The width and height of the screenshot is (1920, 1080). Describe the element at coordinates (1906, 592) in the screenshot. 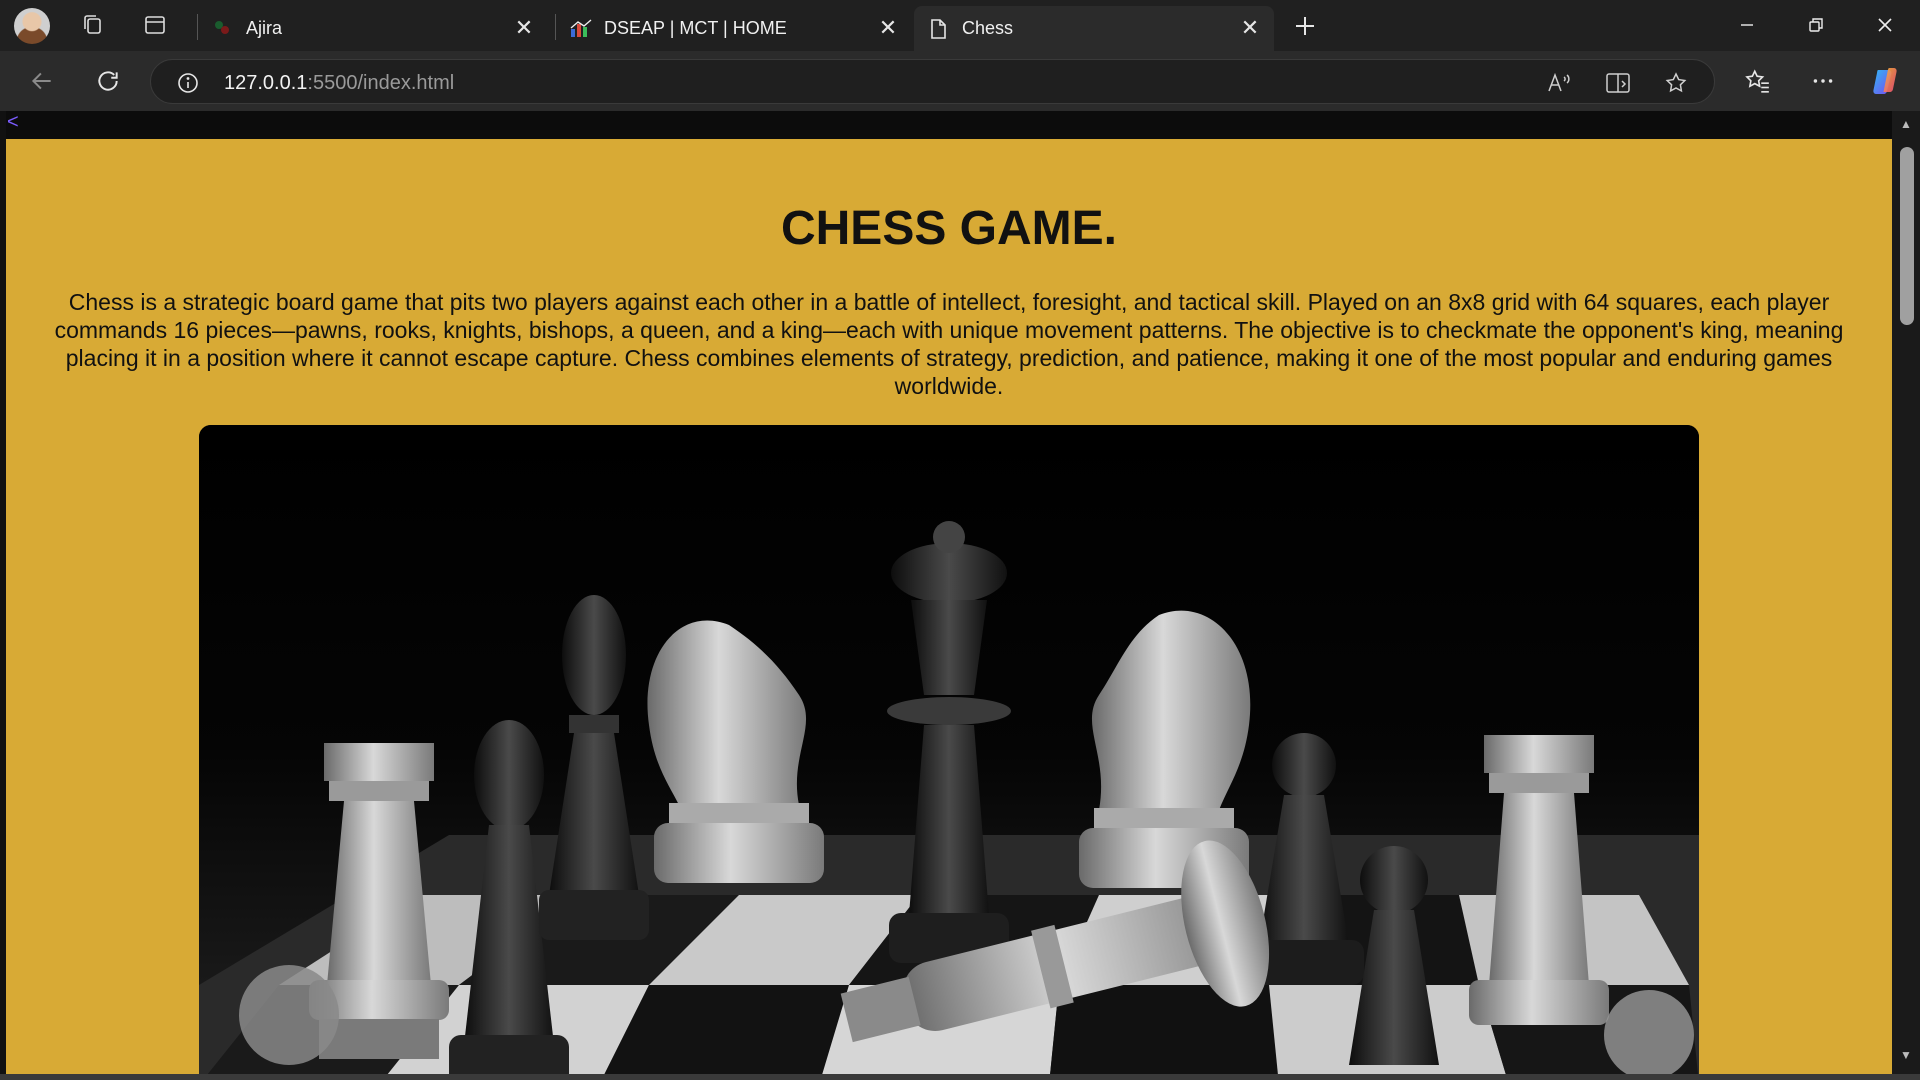

I see `vertical-scrollbar: ▲ ▼` at that location.